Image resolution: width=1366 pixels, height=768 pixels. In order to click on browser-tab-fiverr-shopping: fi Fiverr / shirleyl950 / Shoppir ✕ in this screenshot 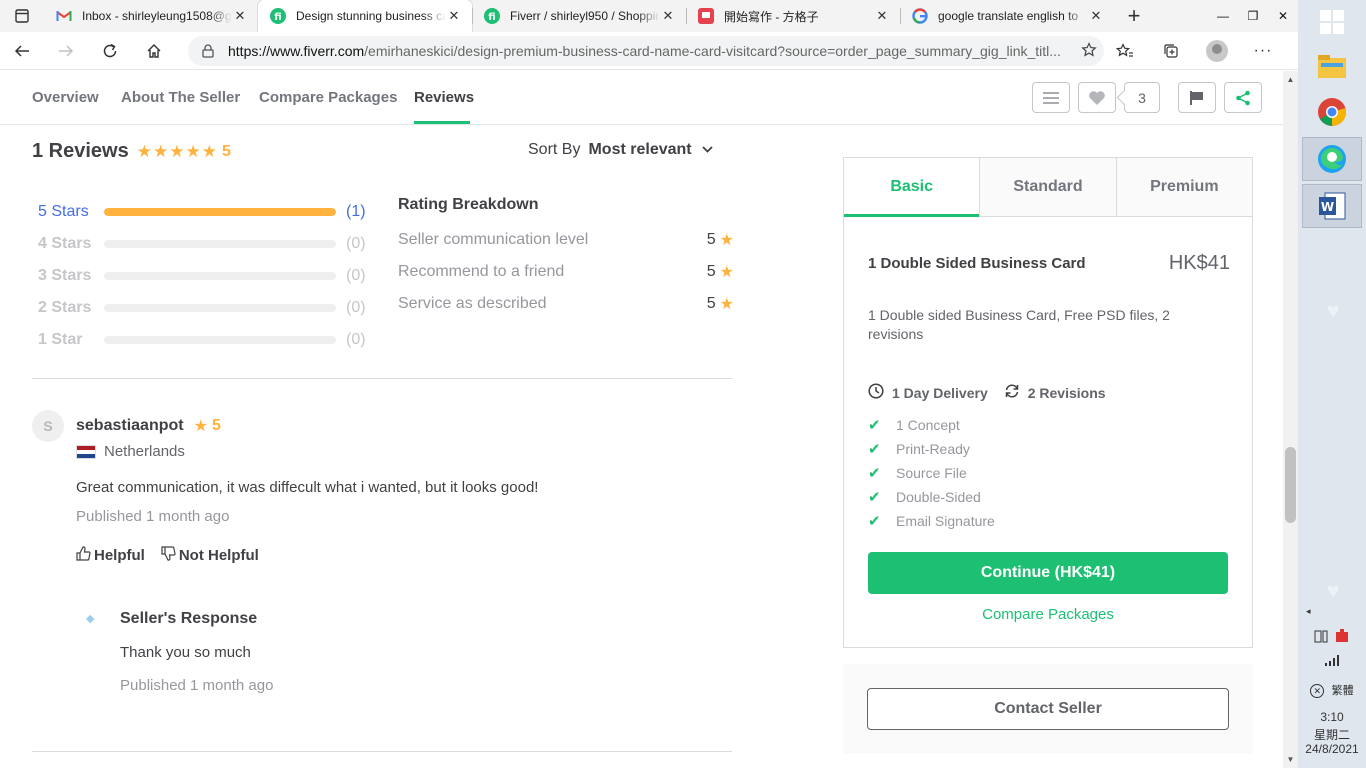, I will do `click(579, 16)`.